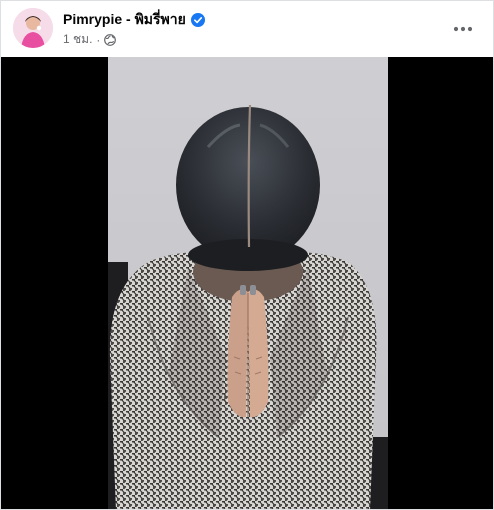 This screenshot has width=494, height=510. I want to click on author-link: Pimrypie - พิมรี่พาย, so click(134, 20).